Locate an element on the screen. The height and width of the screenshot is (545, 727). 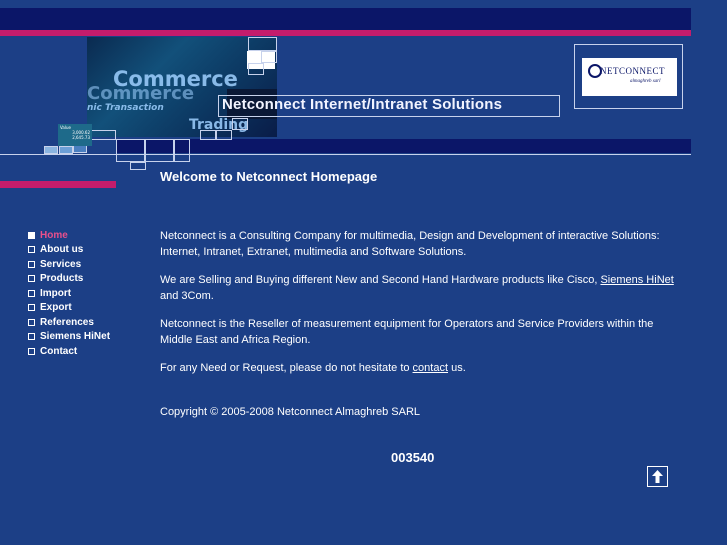
nav-item-services: Services is located at coordinates (69, 264).